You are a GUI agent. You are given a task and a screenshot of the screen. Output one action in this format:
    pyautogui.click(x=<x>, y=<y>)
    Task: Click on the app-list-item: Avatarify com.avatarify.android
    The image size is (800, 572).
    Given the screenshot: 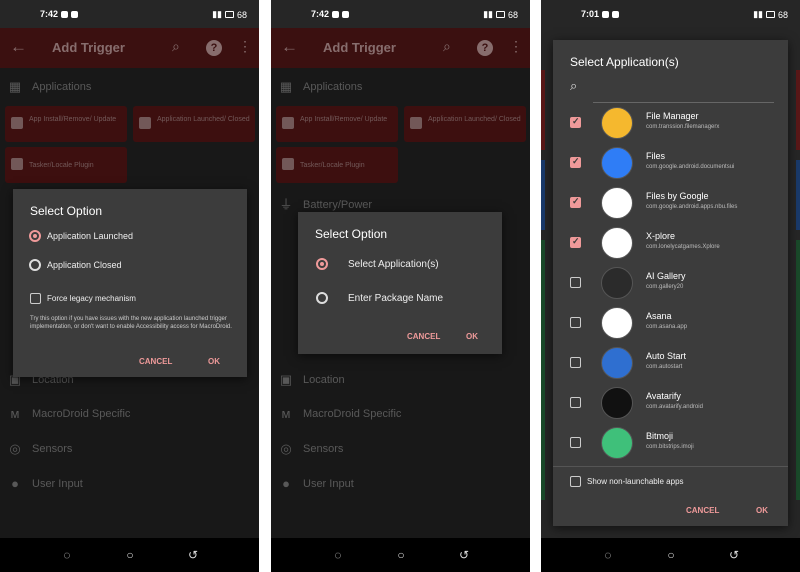 What is the action you would take?
    pyautogui.click(x=670, y=403)
    